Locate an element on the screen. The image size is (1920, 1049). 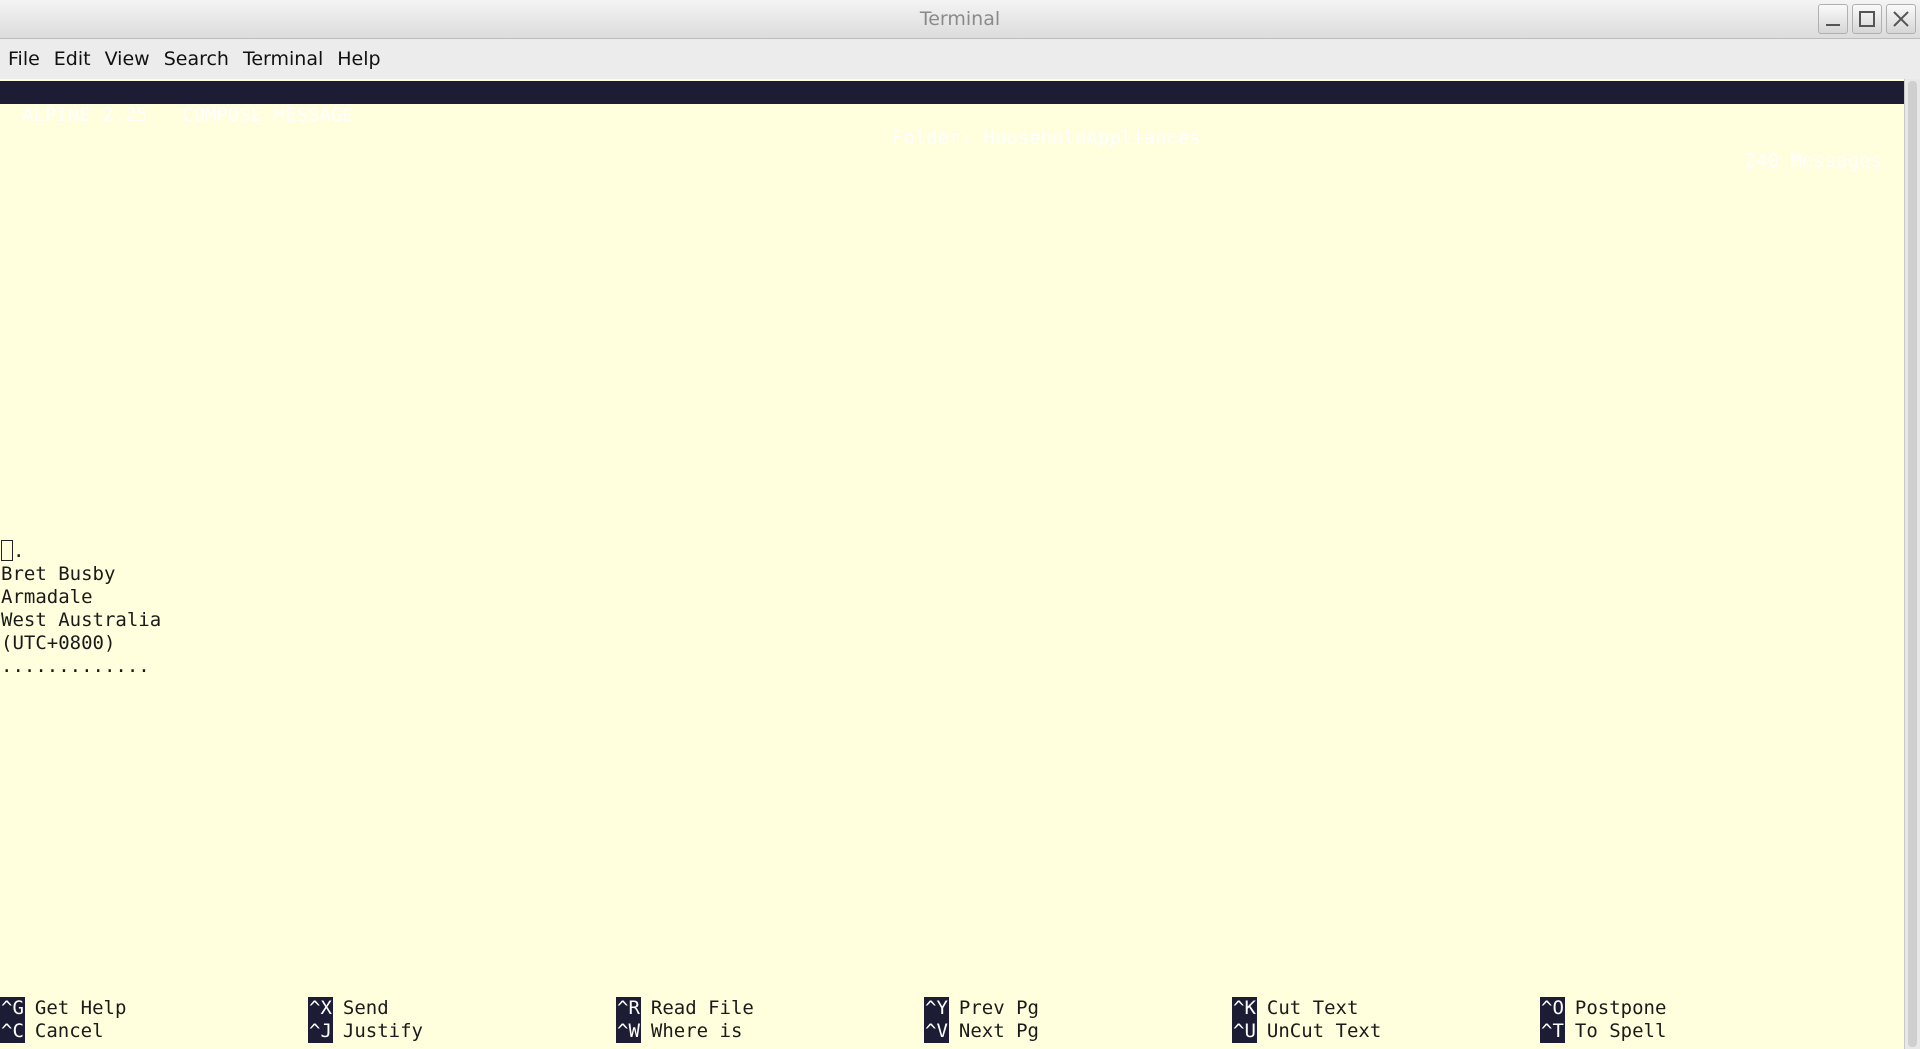
menu-file: File is located at coordinates (24, 59).